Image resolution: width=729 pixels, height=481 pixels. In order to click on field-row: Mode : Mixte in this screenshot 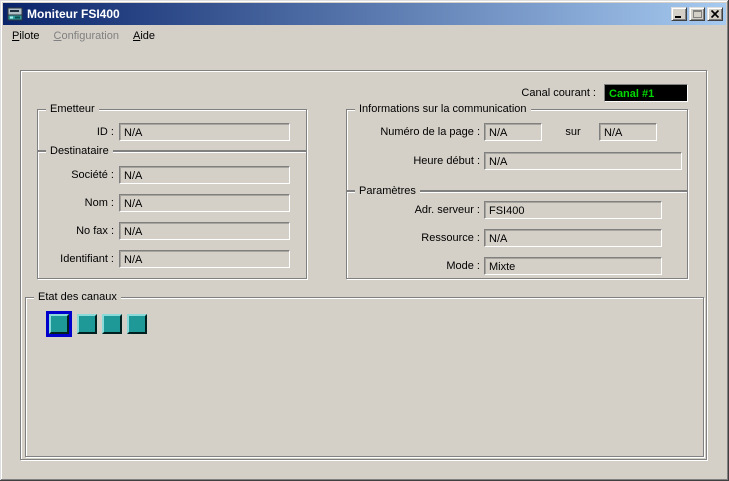, I will do `click(517, 266)`.